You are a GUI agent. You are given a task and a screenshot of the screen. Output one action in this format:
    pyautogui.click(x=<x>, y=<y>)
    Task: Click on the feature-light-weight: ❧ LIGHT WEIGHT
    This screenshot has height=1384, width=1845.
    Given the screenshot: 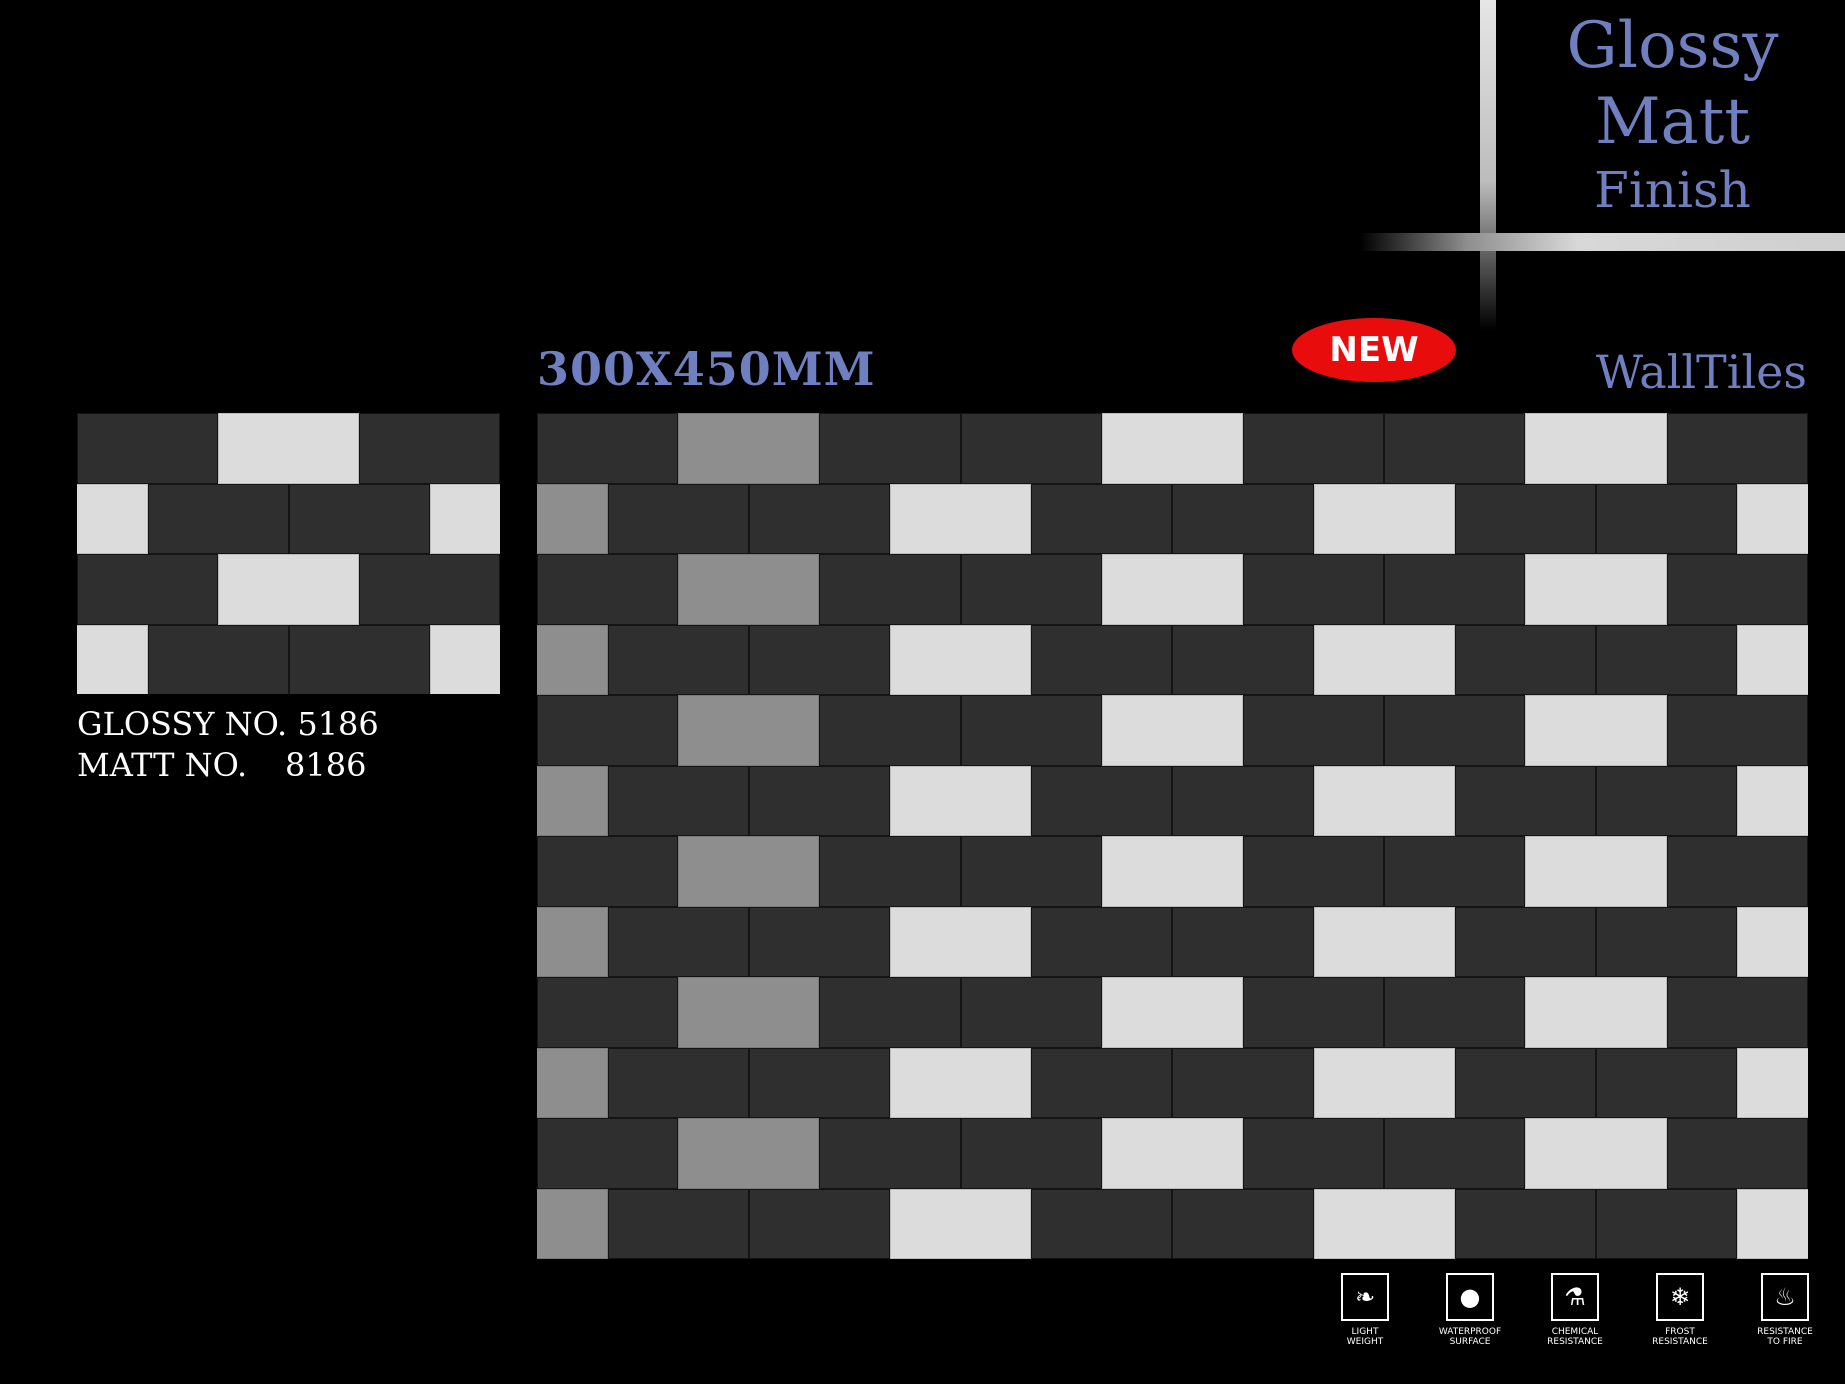 What is the action you would take?
    pyautogui.click(x=1365, y=1308)
    